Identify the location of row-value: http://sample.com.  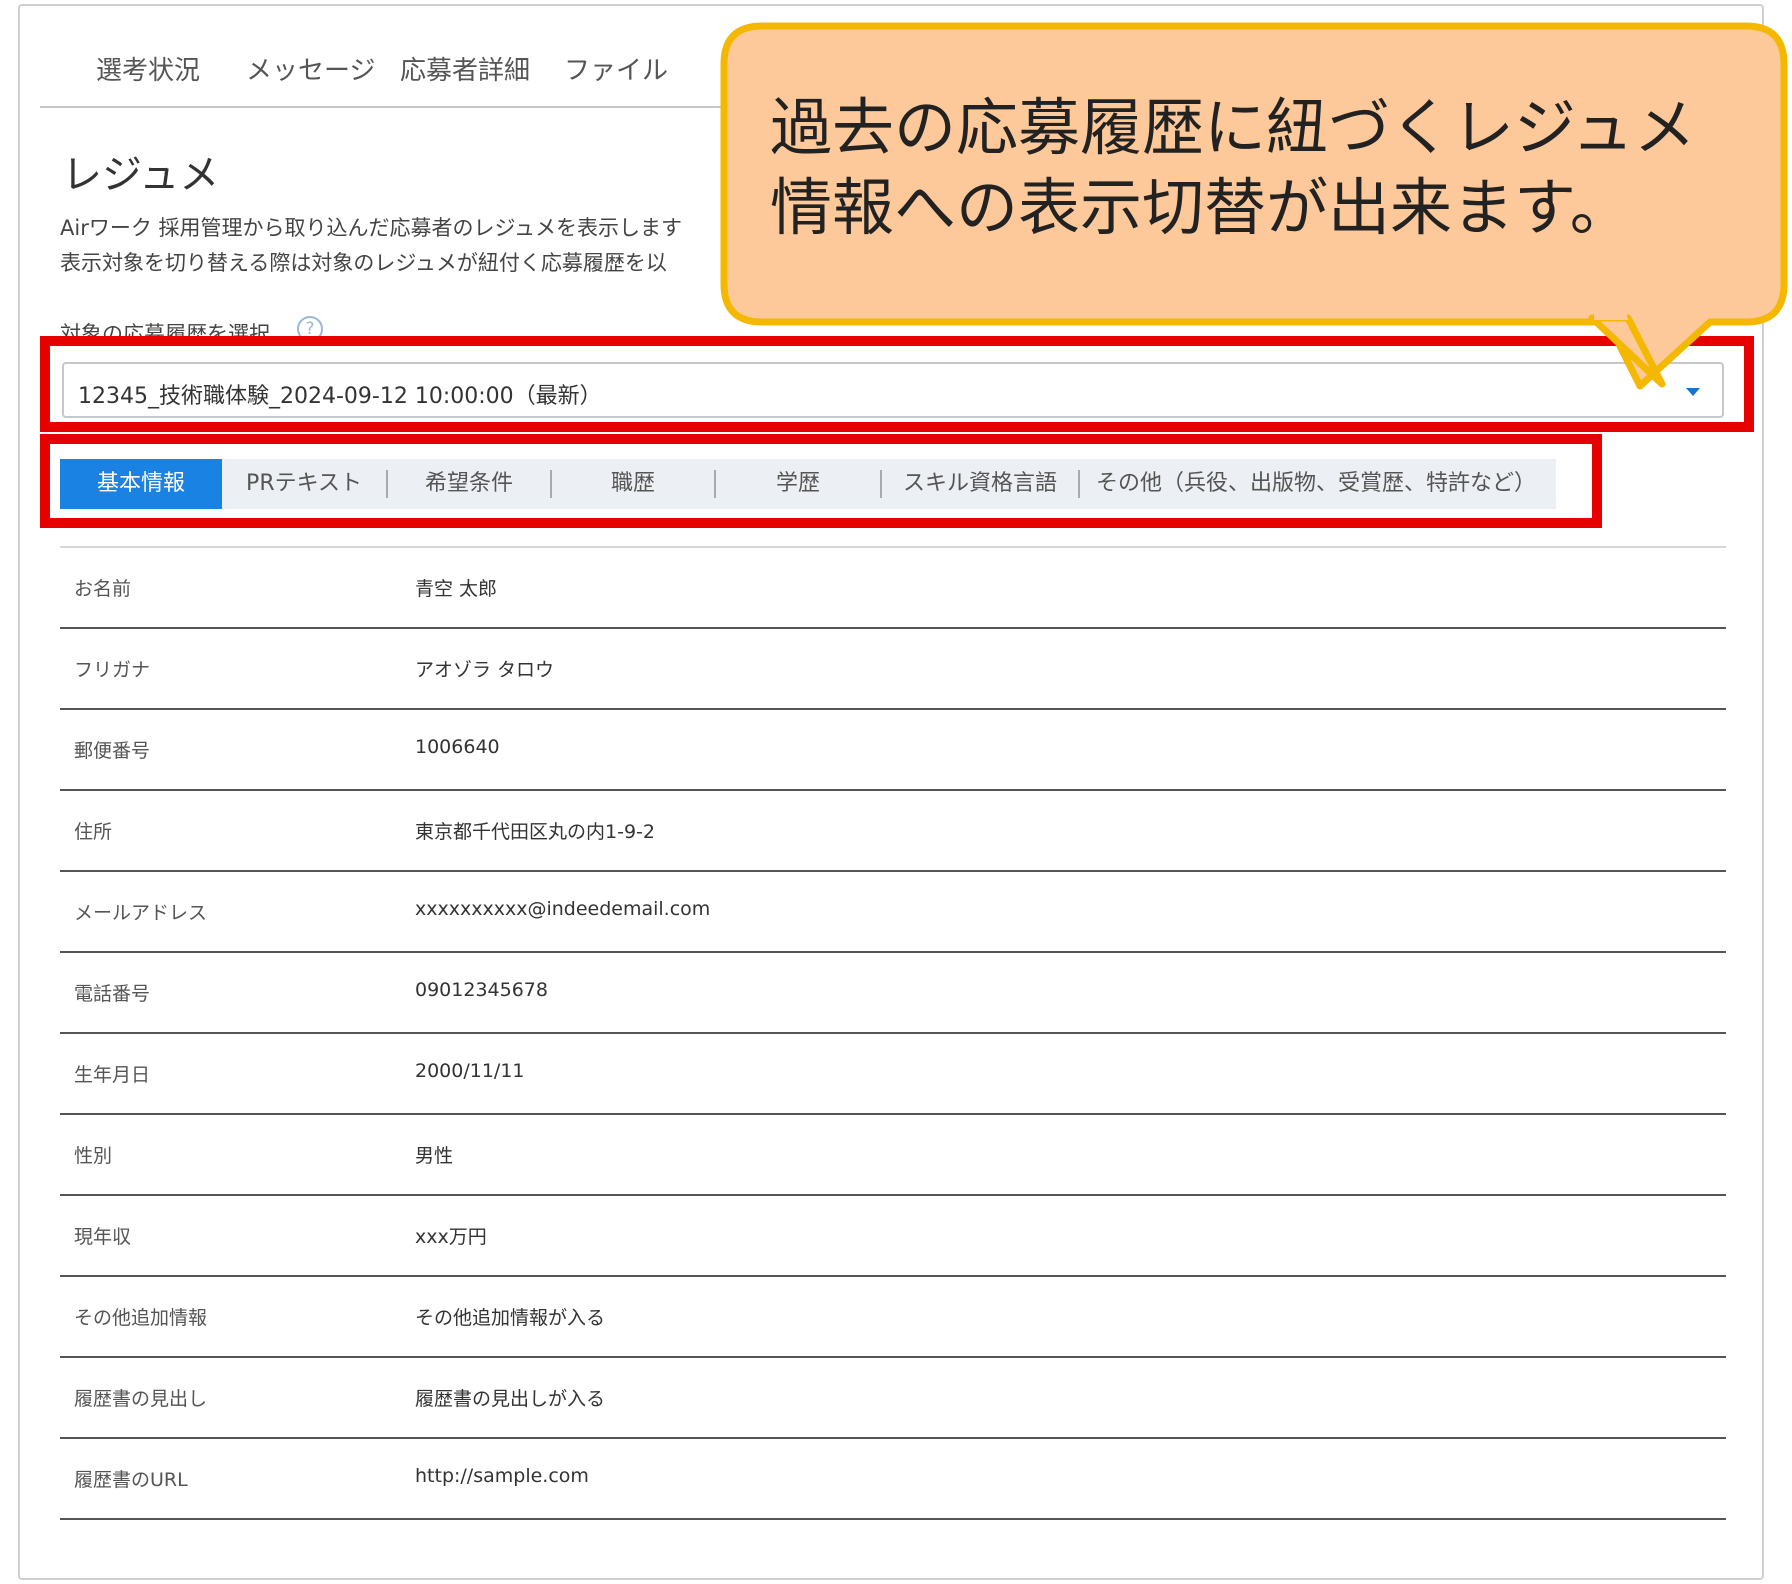
(502, 1476).